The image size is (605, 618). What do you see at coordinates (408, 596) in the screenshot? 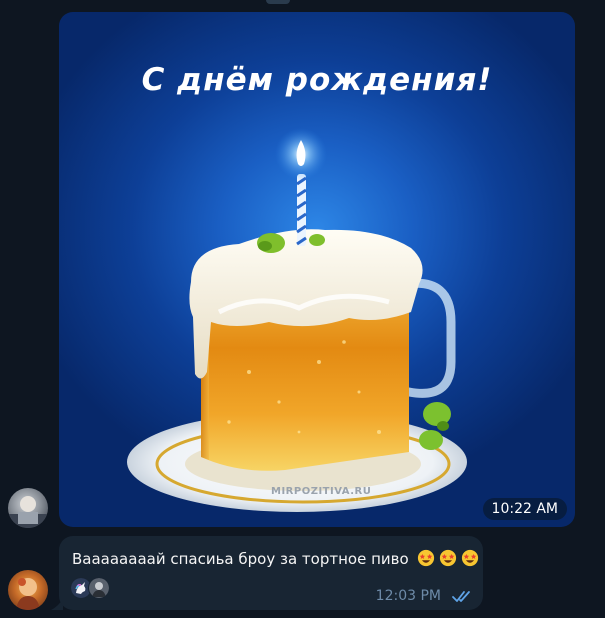
I see `message-timestamp: 12:03 PM` at bounding box center [408, 596].